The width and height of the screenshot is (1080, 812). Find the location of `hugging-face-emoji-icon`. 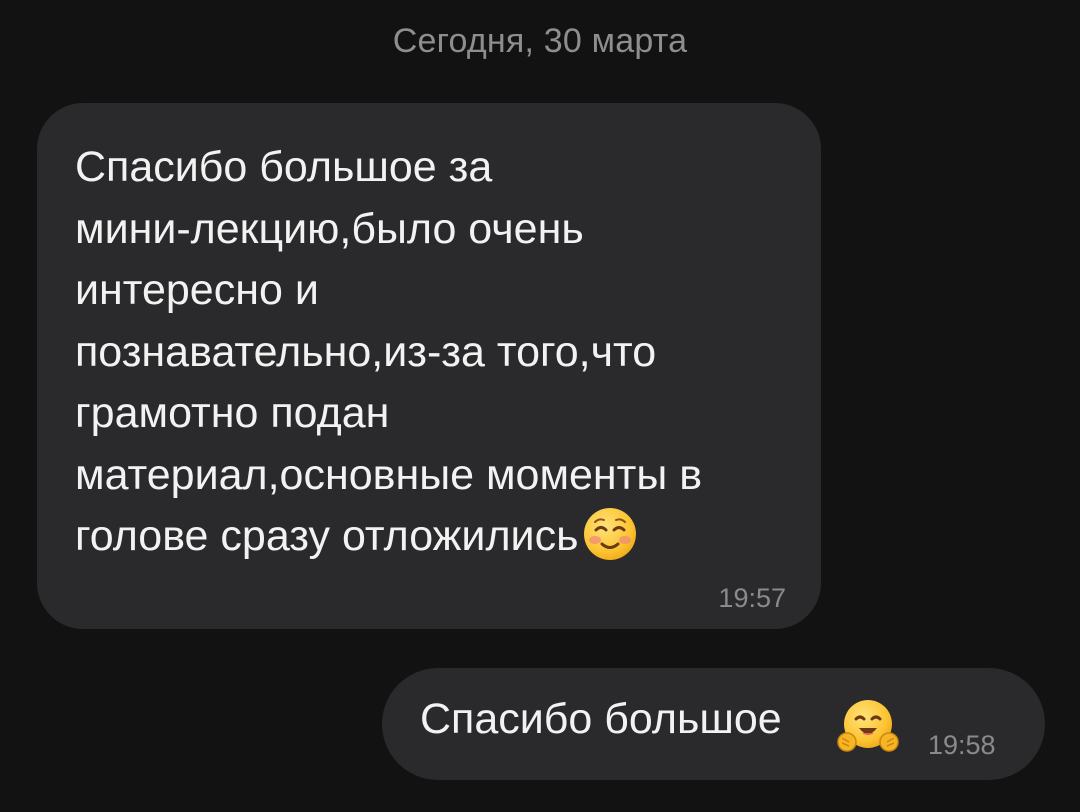

hugging-face-emoji-icon is located at coordinates (868, 729).